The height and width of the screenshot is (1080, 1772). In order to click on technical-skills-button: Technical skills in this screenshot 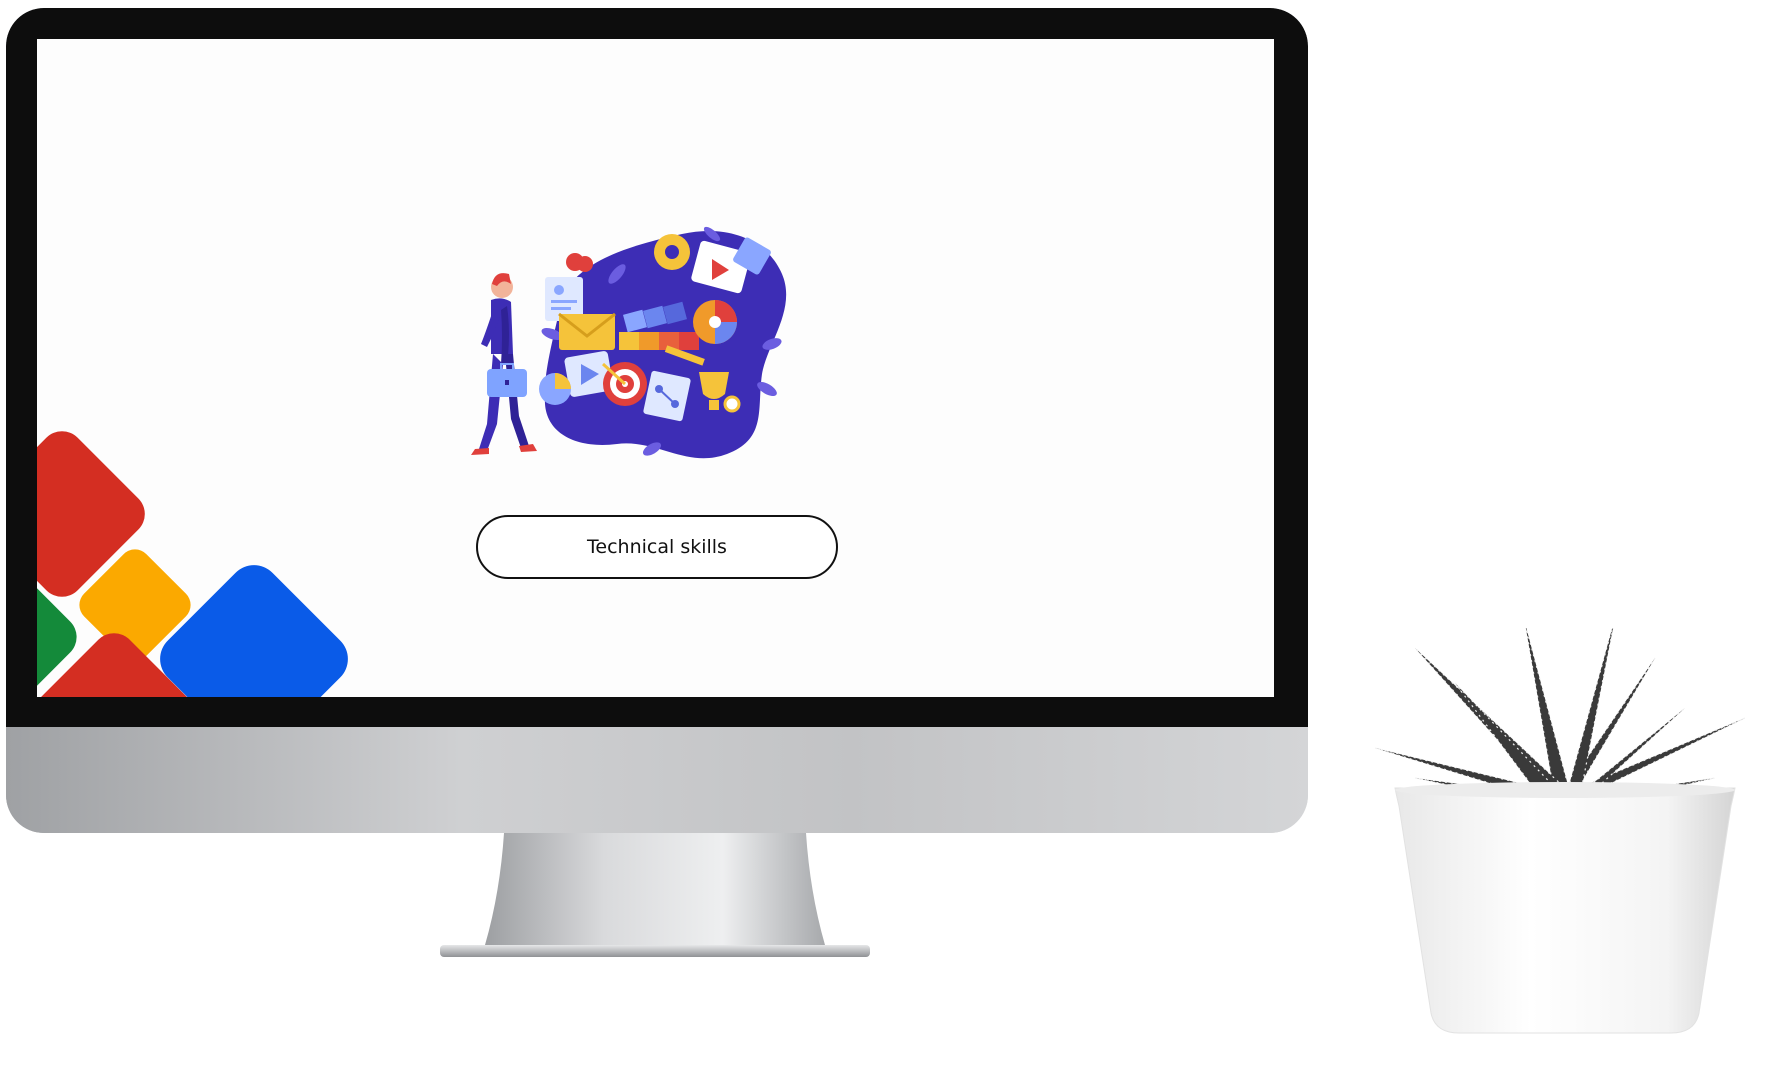, I will do `click(657, 547)`.